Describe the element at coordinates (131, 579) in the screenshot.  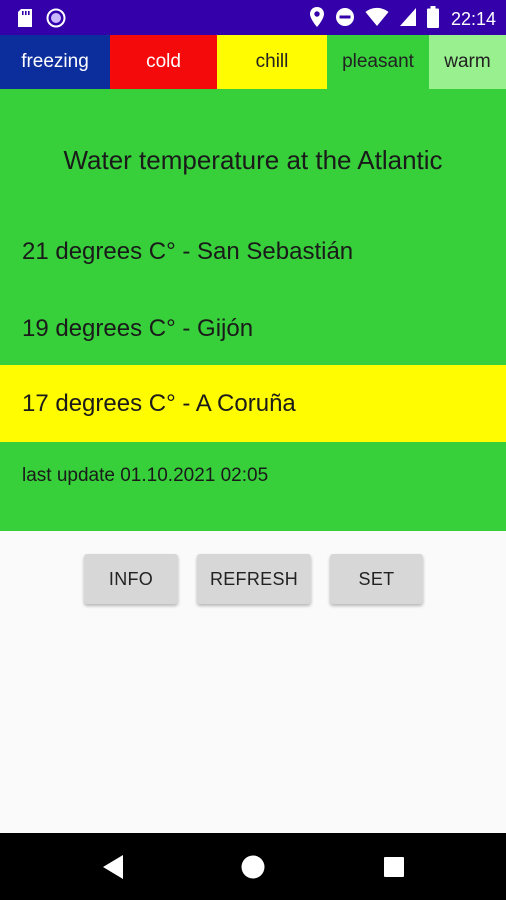
I see `info-button: INFO` at that location.